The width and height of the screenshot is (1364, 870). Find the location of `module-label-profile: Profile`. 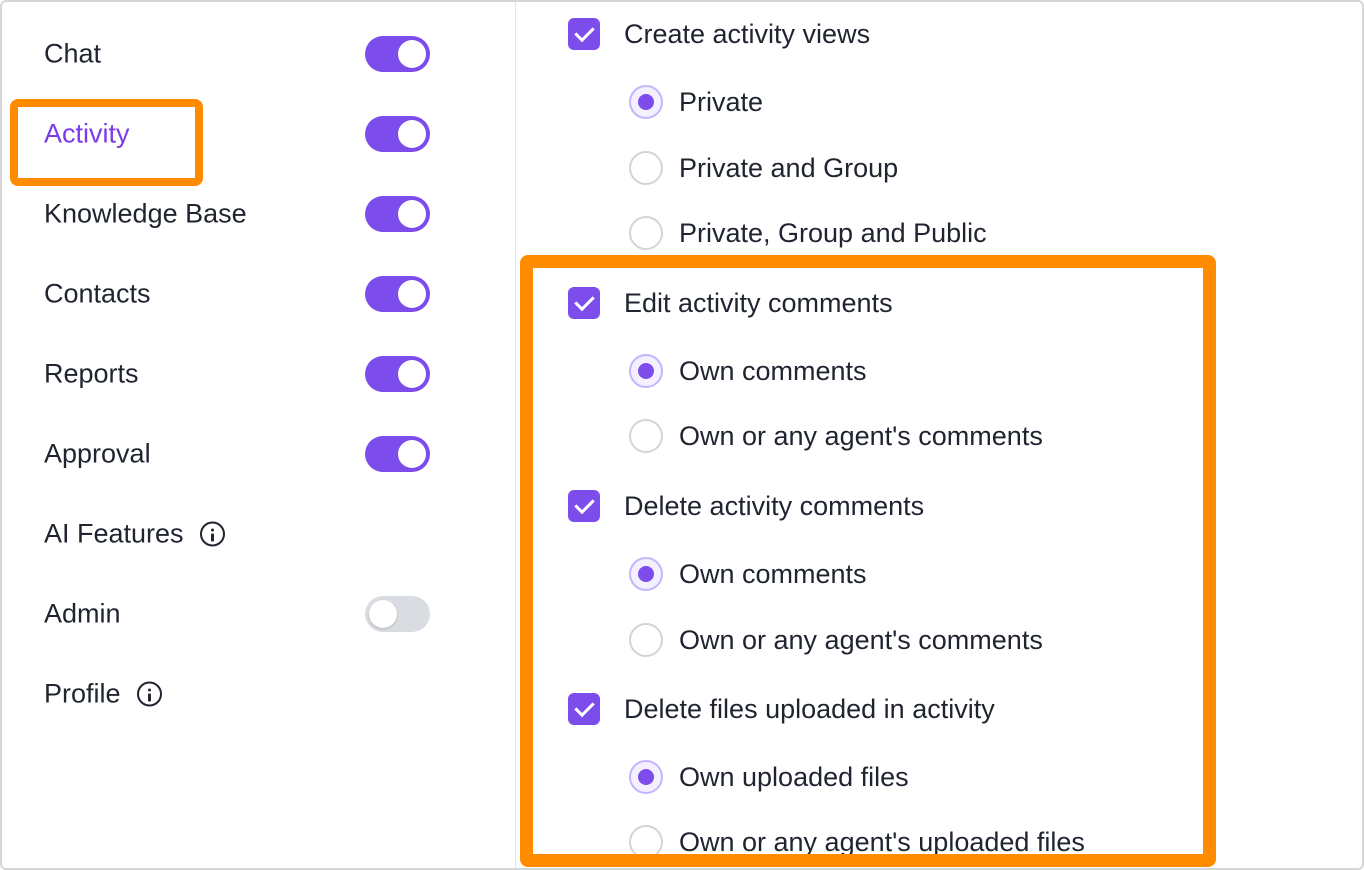

module-label-profile: Profile is located at coordinates (82, 693).